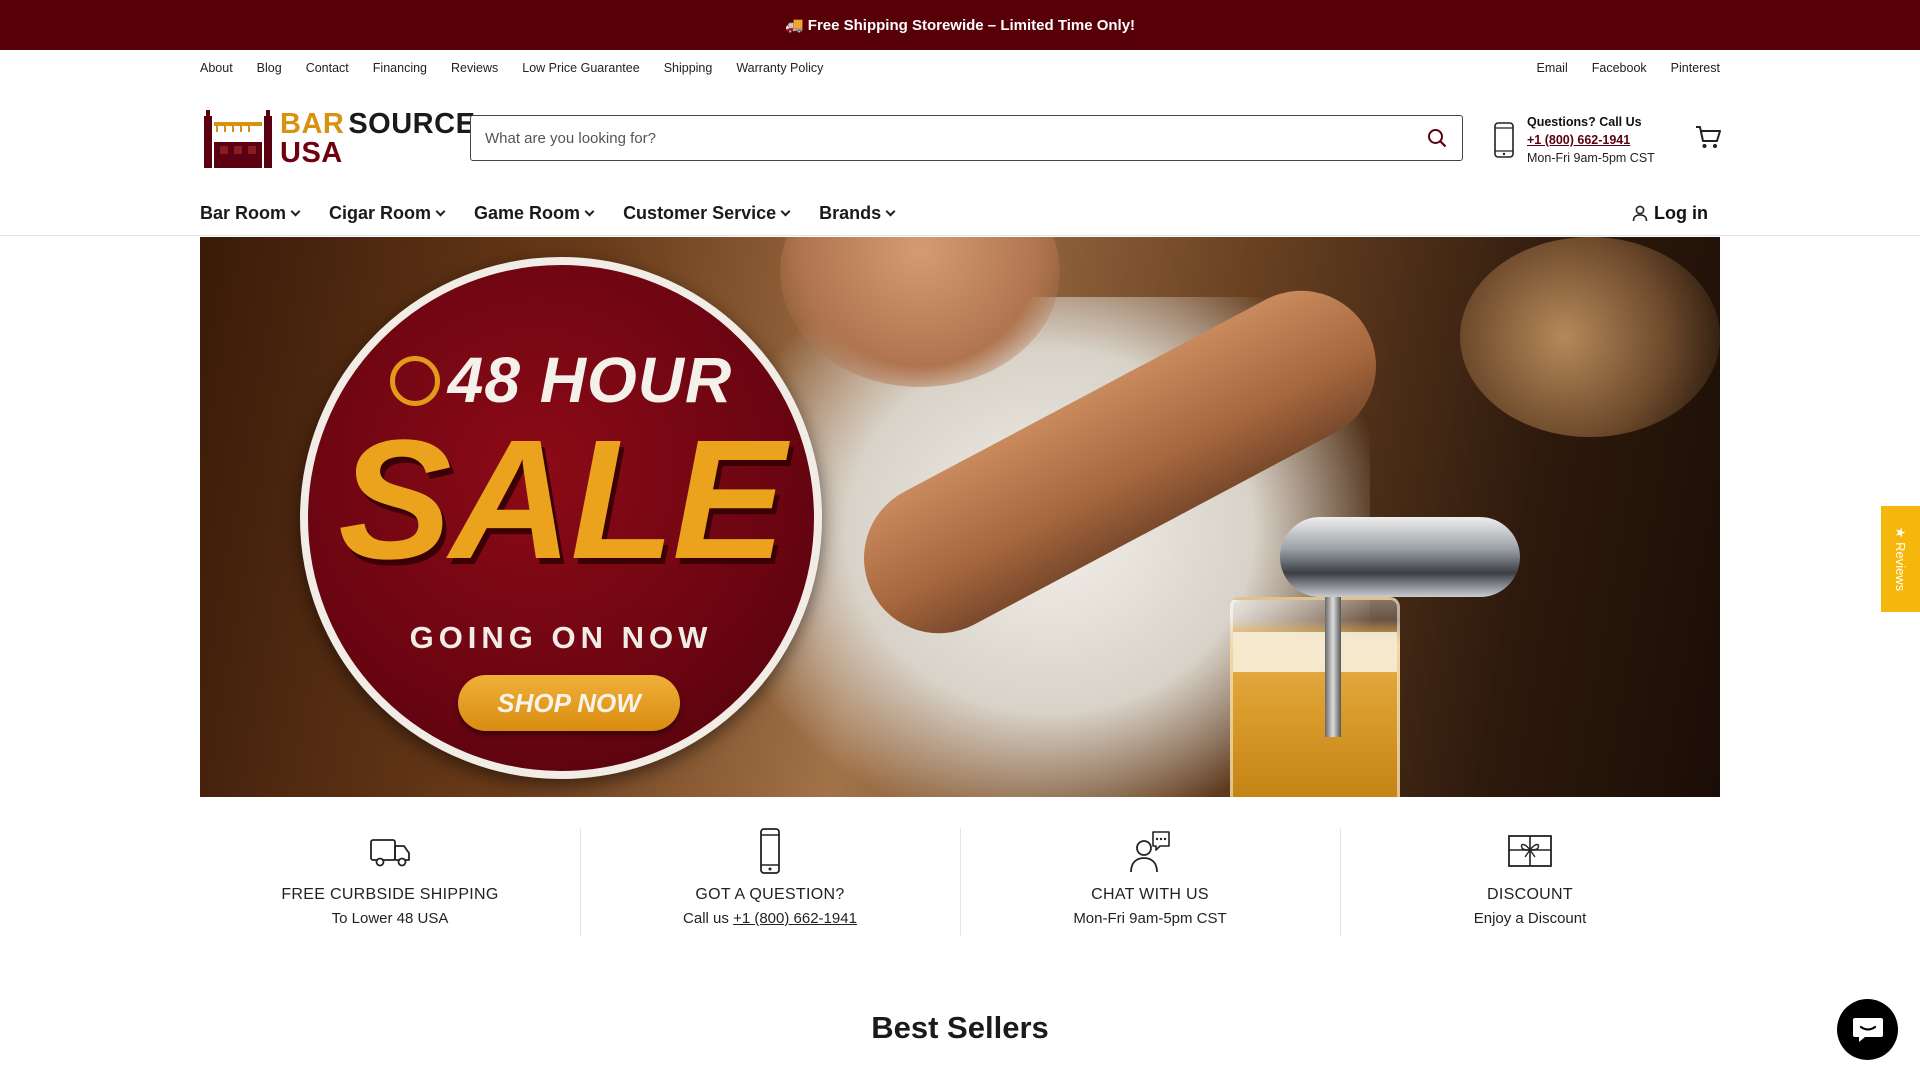  Describe the element at coordinates (1150, 894) in the screenshot. I see `feature-title: CHAT WITH US` at that location.